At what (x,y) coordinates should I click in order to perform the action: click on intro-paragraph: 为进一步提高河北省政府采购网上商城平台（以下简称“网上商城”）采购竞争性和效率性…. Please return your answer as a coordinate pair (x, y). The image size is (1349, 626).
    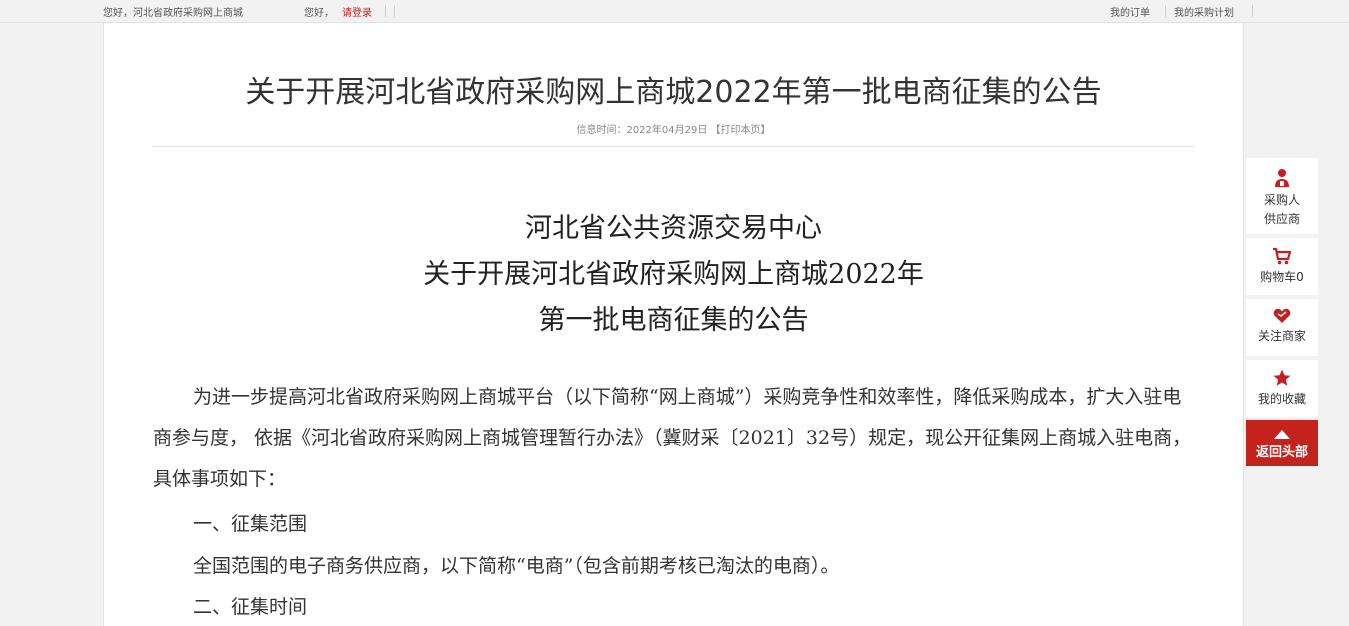
    Looking at the image, I should click on (672, 438).